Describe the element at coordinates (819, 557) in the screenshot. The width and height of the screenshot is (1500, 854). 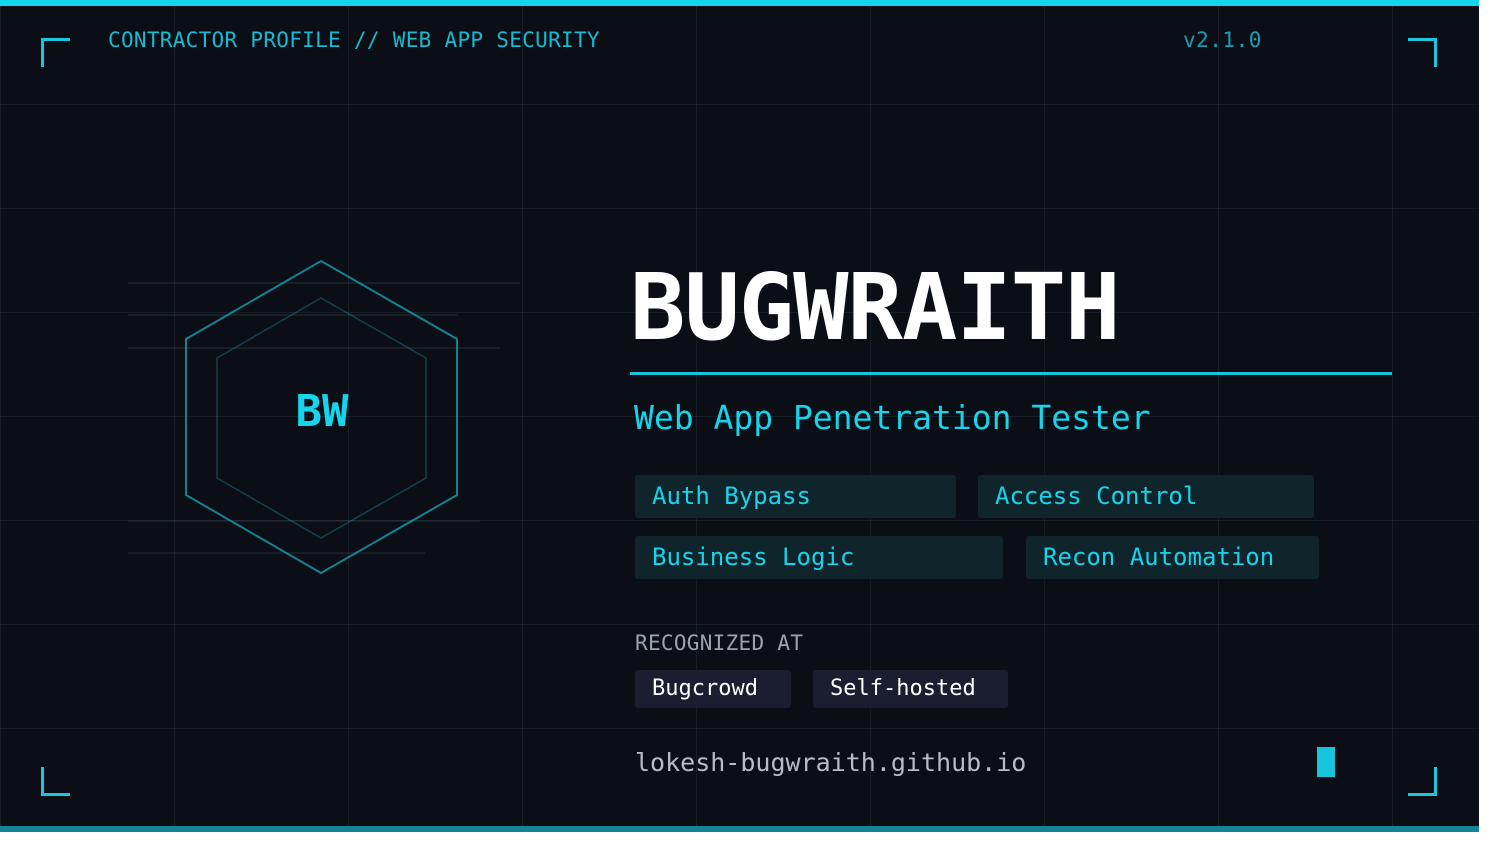
I see `skill-tag-business-logic: Business Logic` at that location.